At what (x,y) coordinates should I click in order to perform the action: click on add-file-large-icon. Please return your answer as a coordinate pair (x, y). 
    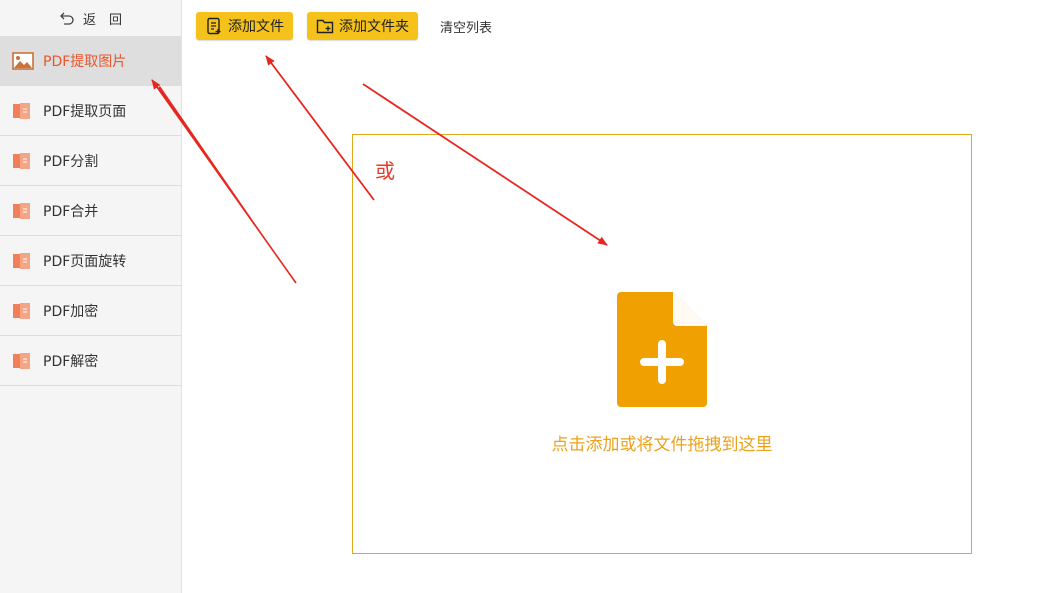
    Looking at the image, I should click on (662, 349).